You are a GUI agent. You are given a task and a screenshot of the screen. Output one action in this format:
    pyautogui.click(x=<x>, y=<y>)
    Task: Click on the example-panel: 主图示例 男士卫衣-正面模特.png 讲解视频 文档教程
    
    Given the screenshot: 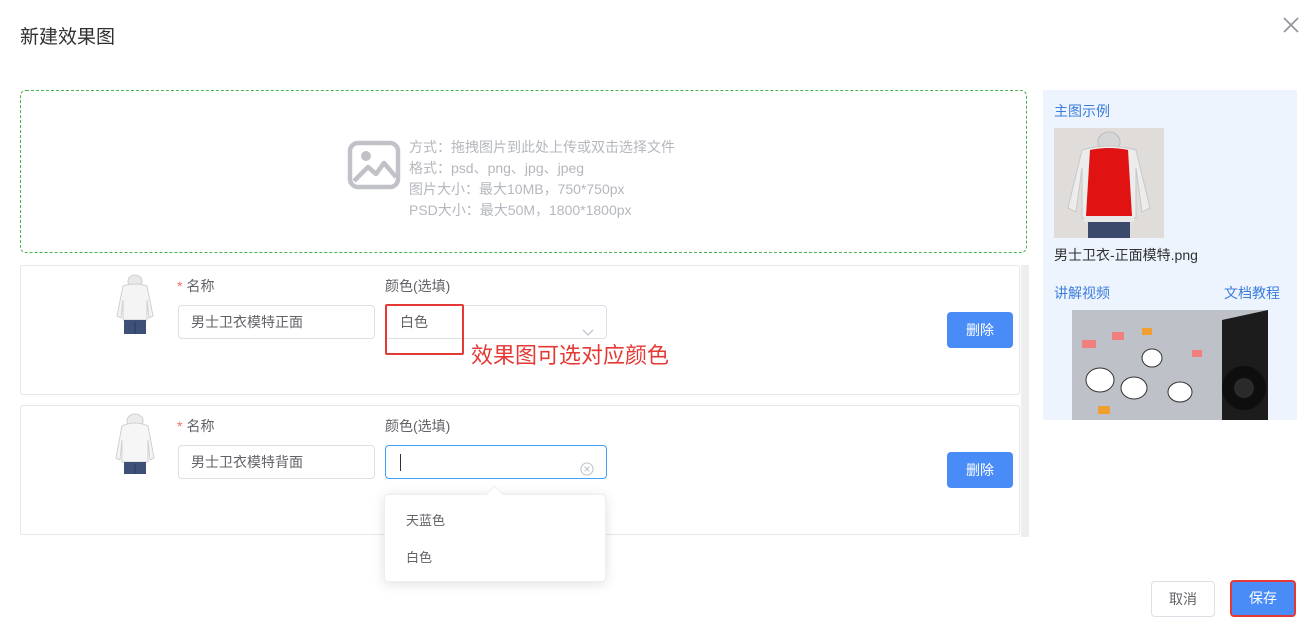 What is the action you would take?
    pyautogui.click(x=1170, y=255)
    